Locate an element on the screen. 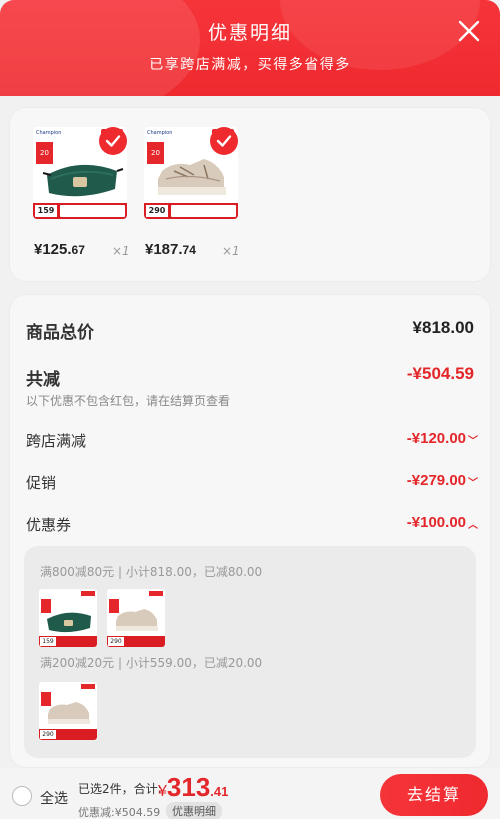  discount-row-promotion: -¥279.00 ﹀ is located at coordinates (442, 480).